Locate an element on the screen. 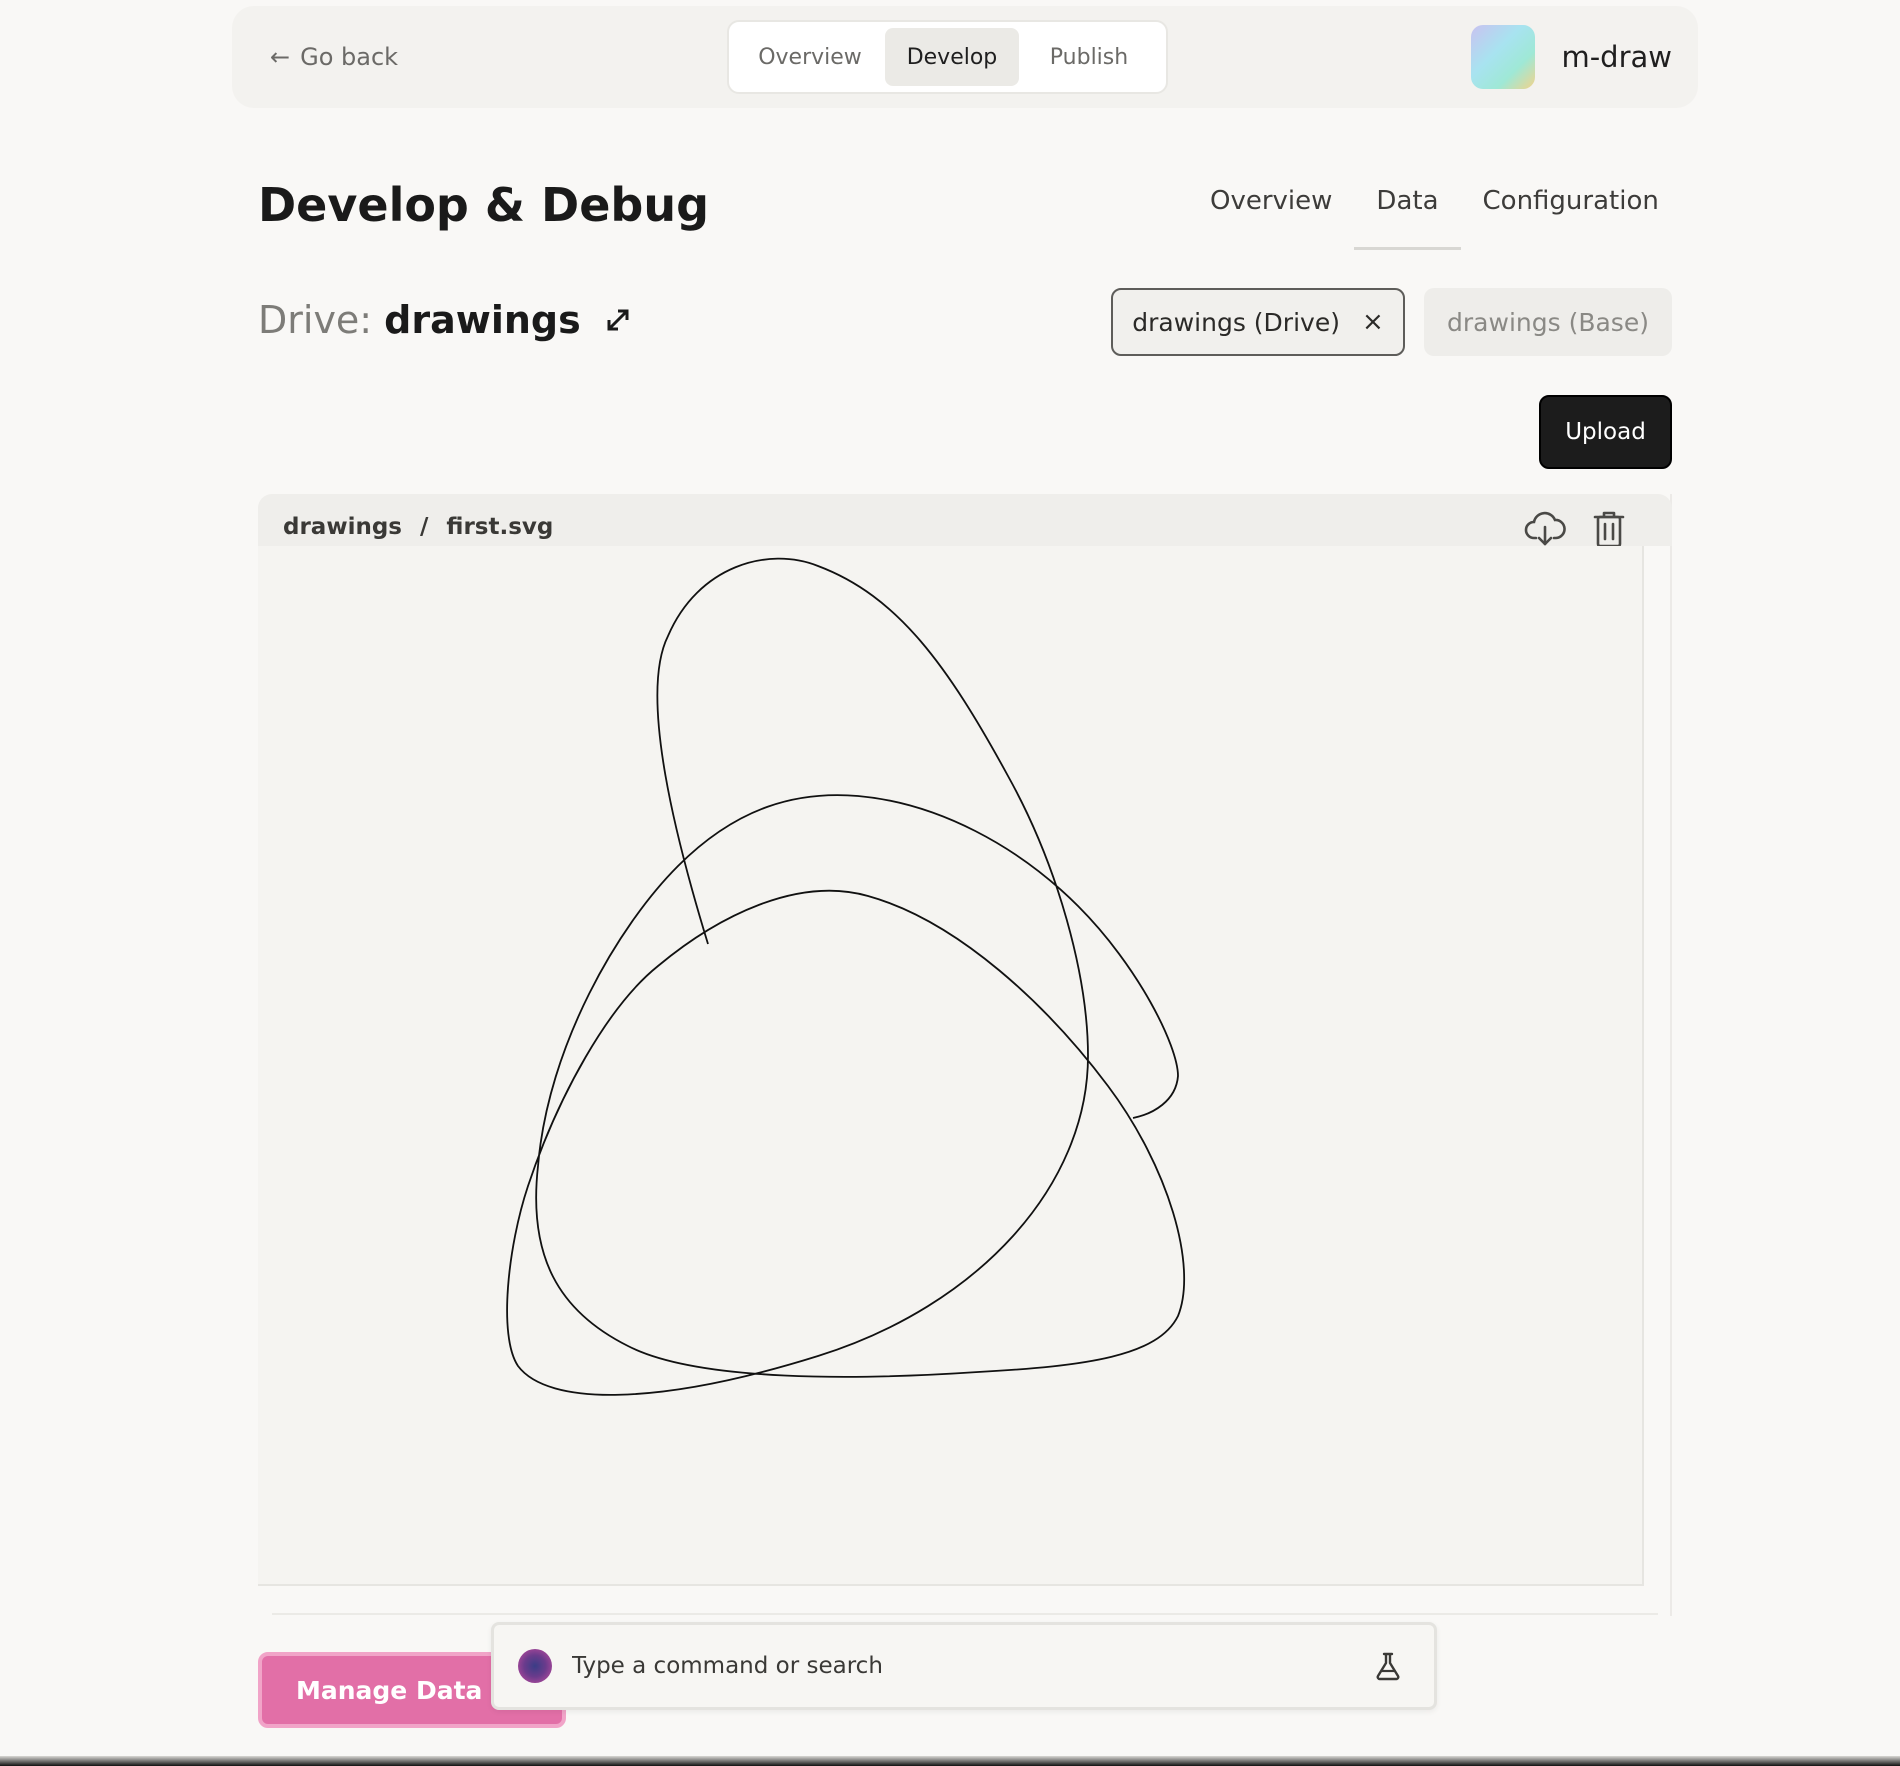 The height and width of the screenshot is (1766, 1900). app-identity: m-draw is located at coordinates (1571, 57).